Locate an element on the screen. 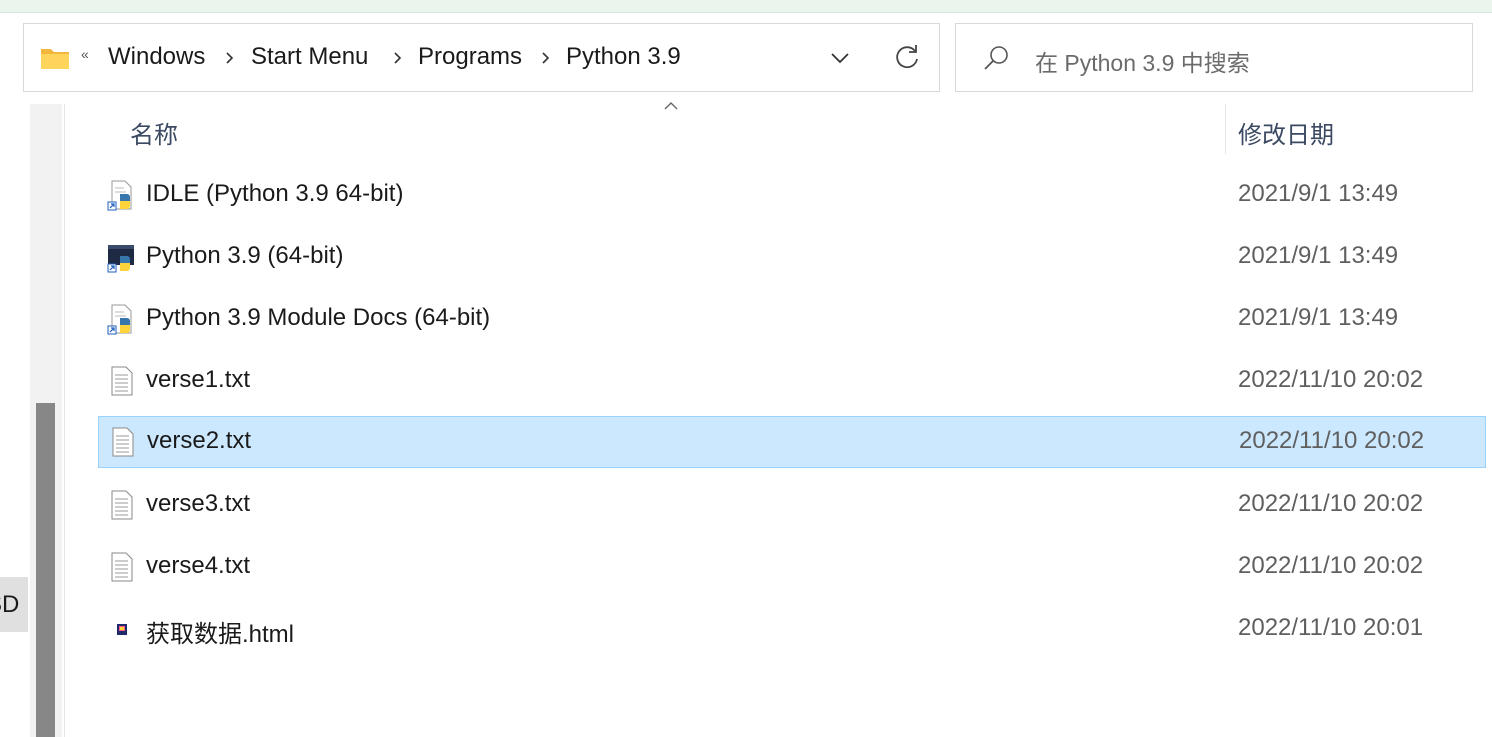  pane-divider is located at coordinates (64, 420).